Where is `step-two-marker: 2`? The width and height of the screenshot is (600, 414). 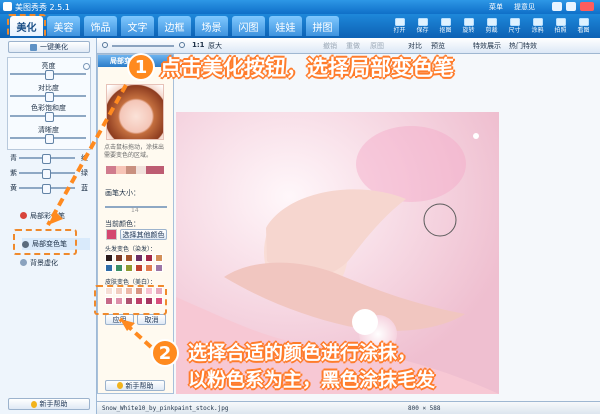 step-two-marker: 2 is located at coordinates (165, 353).